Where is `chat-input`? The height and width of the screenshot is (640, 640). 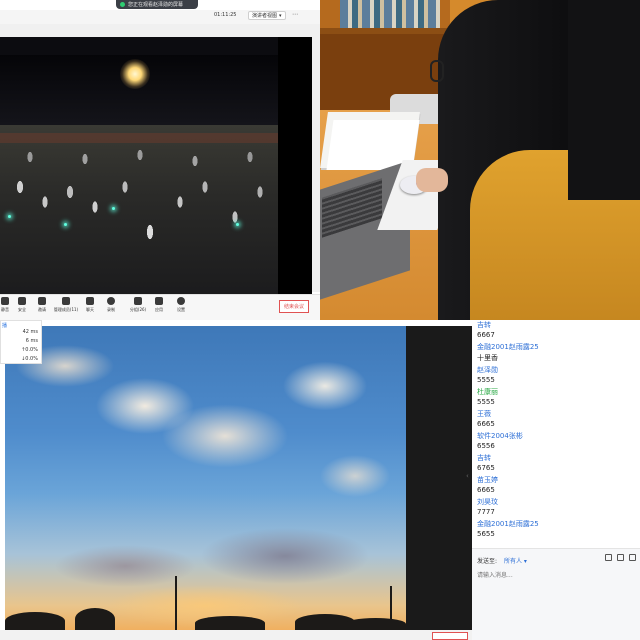
chat-input is located at coordinates (555, 575).